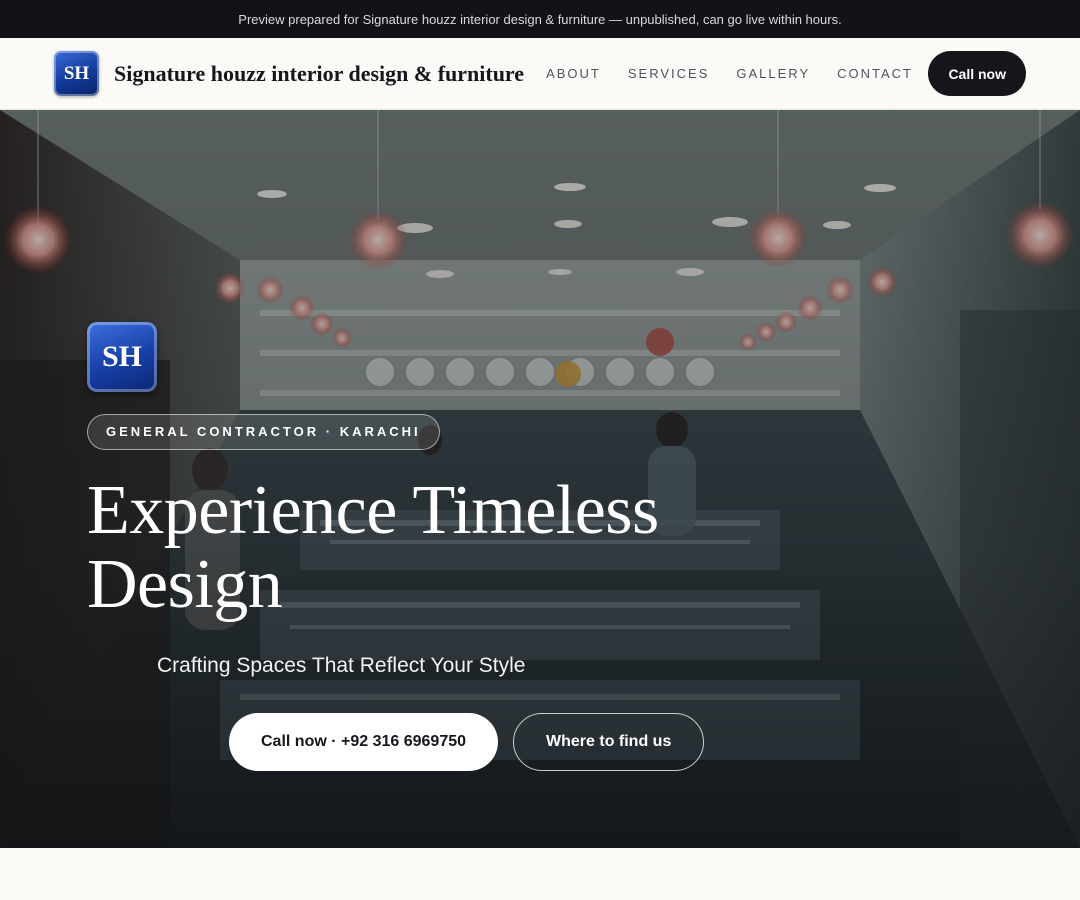 The width and height of the screenshot is (1080, 900). I want to click on hero-headline: Experience Timeless Design, so click(373, 547).